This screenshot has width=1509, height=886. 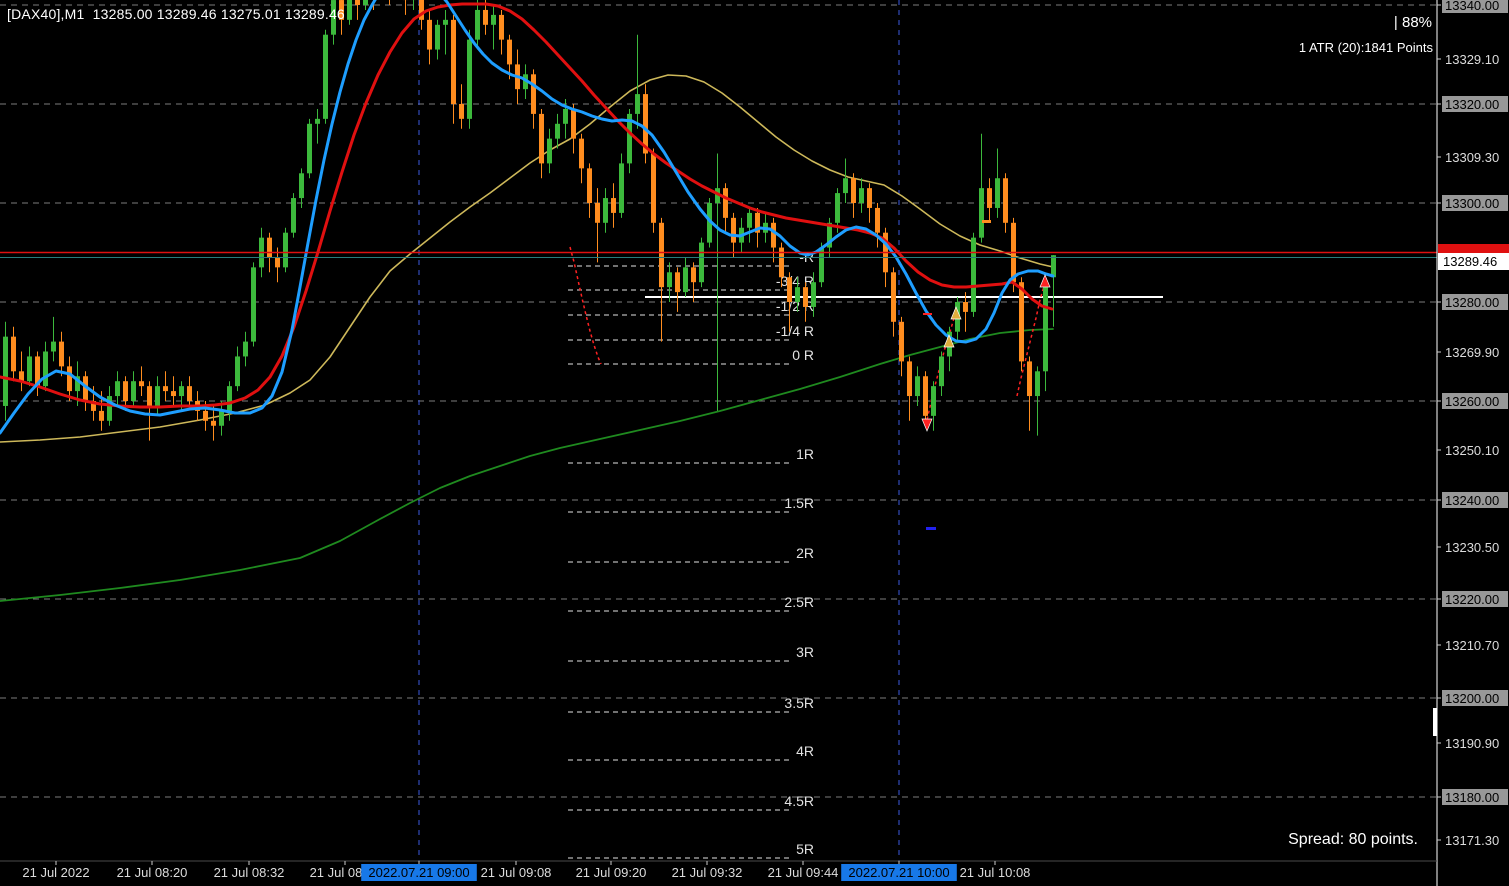 I want to click on r-level-label: 3.5R, so click(x=799, y=703).